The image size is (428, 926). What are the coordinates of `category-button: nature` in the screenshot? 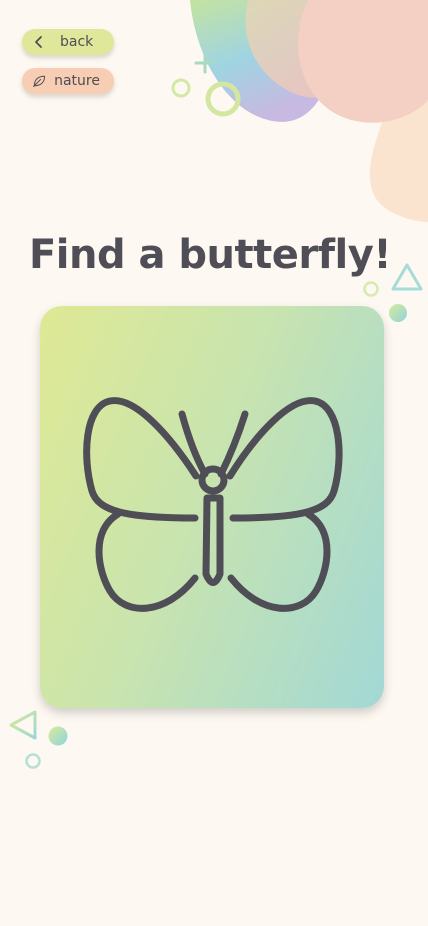 It's located at (68, 81).